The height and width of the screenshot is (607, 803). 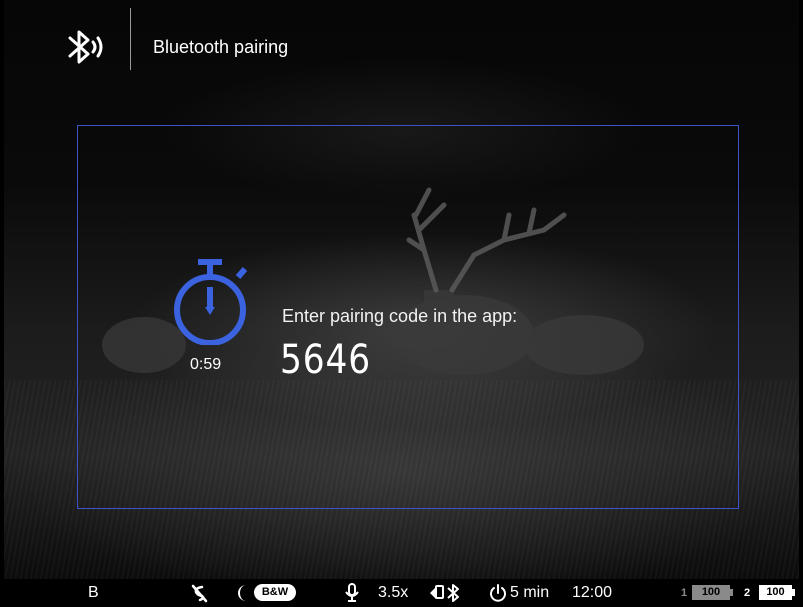 I want to click on pairing-prompt: Enter pairing code in the app:, so click(x=400, y=316).